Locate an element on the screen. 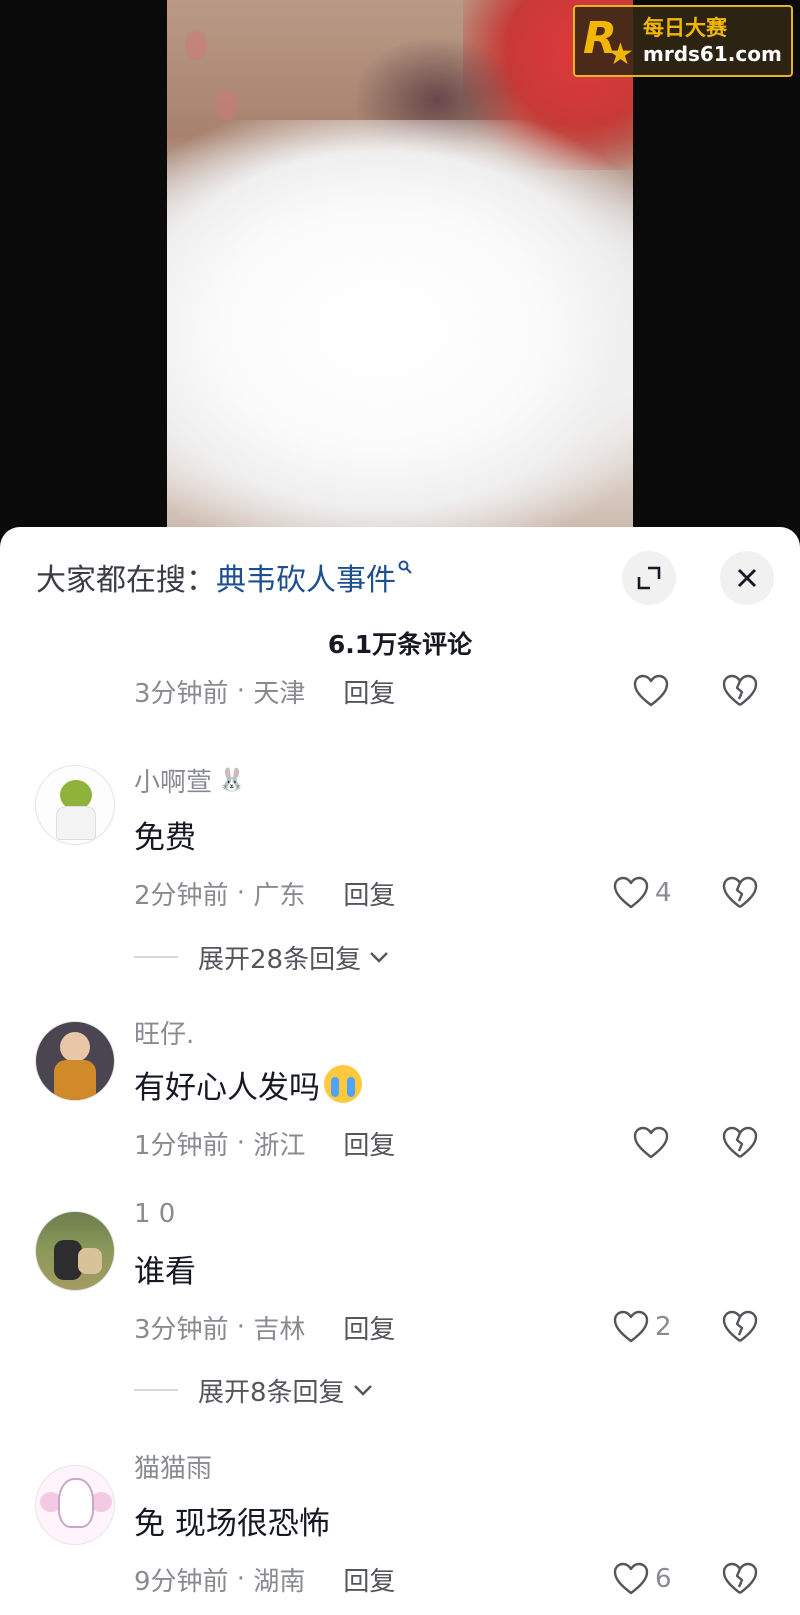 This screenshot has height=1615, width=800. search-prefix: 大家都在搜： is located at coordinates (126, 580).